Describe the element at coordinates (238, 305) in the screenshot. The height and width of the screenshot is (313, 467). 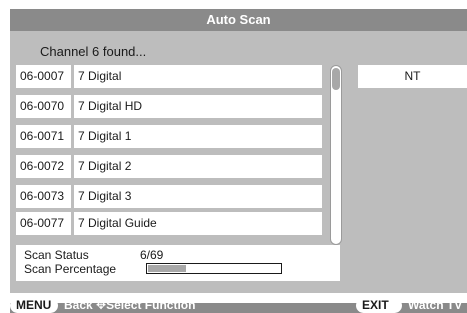
I see `footer-help: MENU Back ✥Select Function EXIT Watch TV` at that location.